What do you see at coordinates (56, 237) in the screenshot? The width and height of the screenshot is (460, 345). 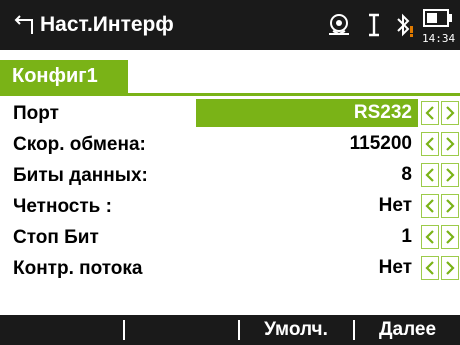 I see `row-label: Стоп Бит` at bounding box center [56, 237].